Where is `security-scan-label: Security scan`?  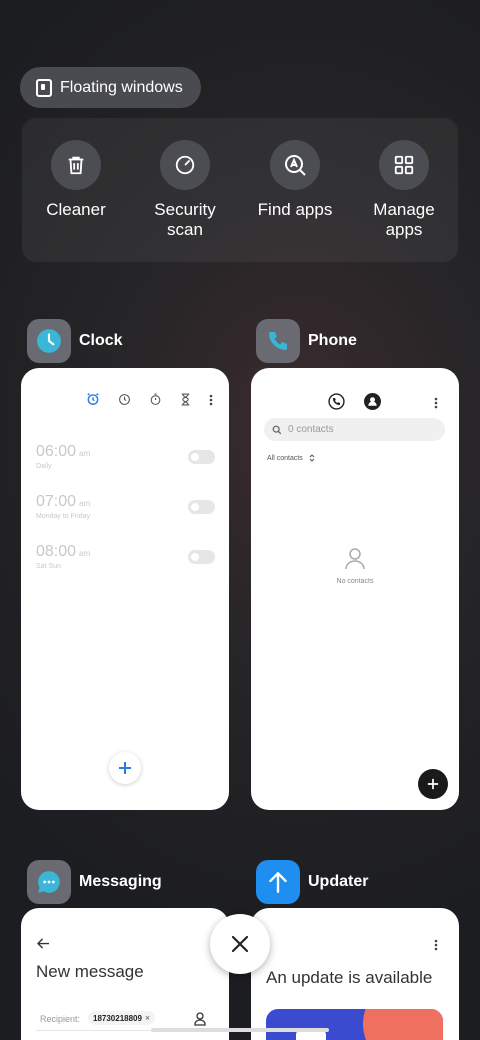
security-scan-label: Security scan is located at coordinates (185, 219).